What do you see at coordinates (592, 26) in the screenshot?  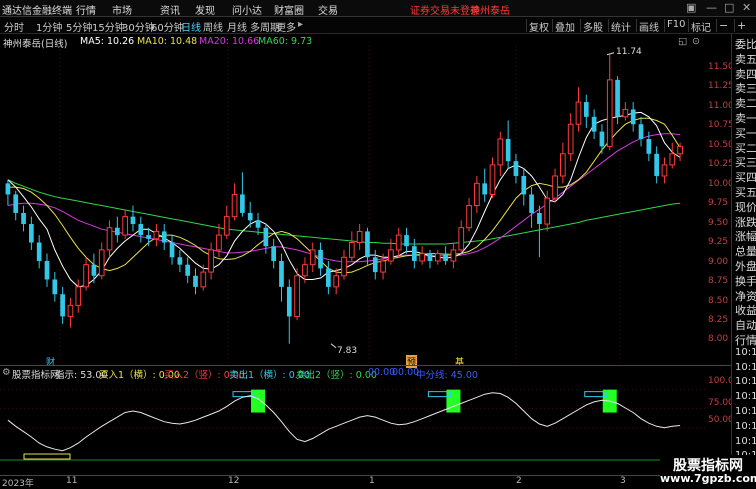 I see `duogu-button: 多股` at bounding box center [592, 26].